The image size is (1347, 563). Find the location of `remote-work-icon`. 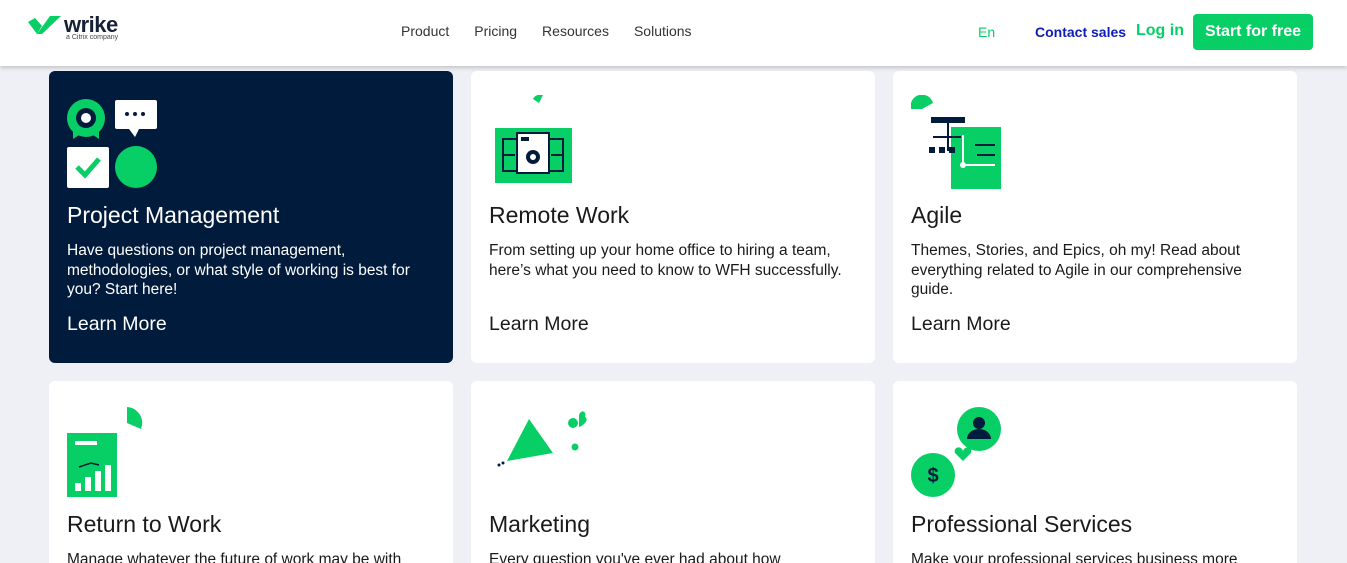

remote-work-icon is located at coordinates (539, 144).